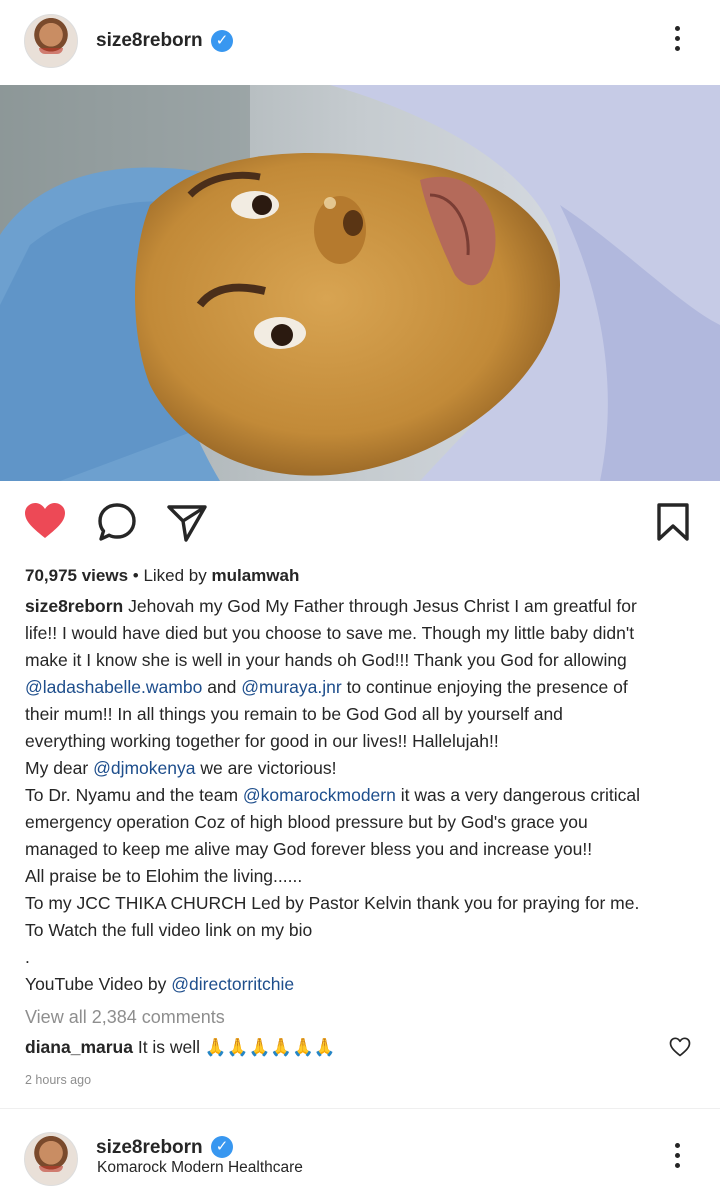 The height and width of the screenshot is (1200, 720). Describe the element at coordinates (360, 42) in the screenshot. I see `post-header: size8reborn ✓` at that location.